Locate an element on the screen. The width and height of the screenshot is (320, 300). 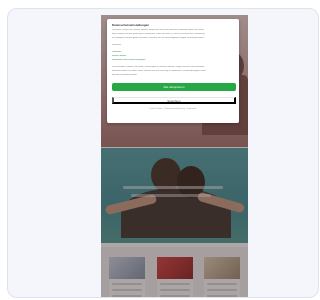
save-settings-button: Speichern is located at coordinates (174, 100).